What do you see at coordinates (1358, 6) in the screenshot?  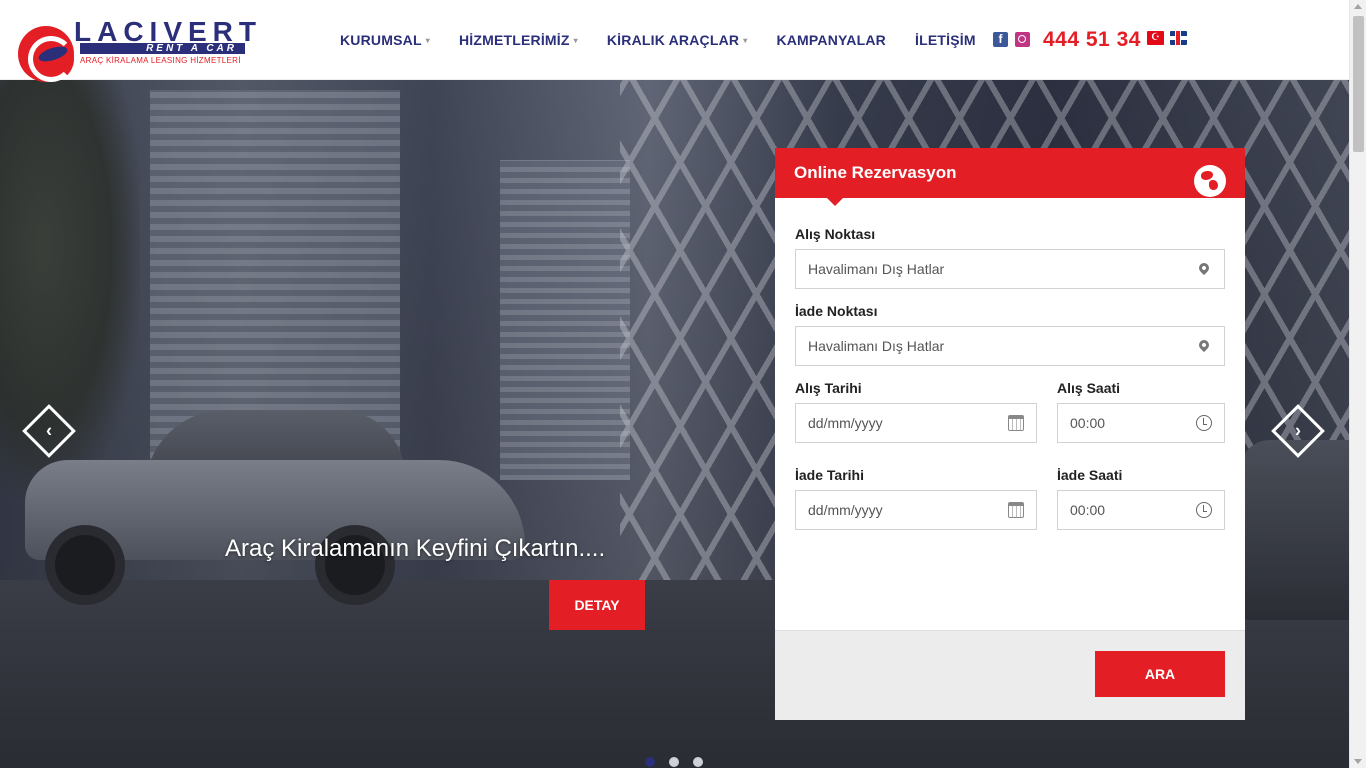 I see `scroll-up-icon` at bounding box center [1358, 6].